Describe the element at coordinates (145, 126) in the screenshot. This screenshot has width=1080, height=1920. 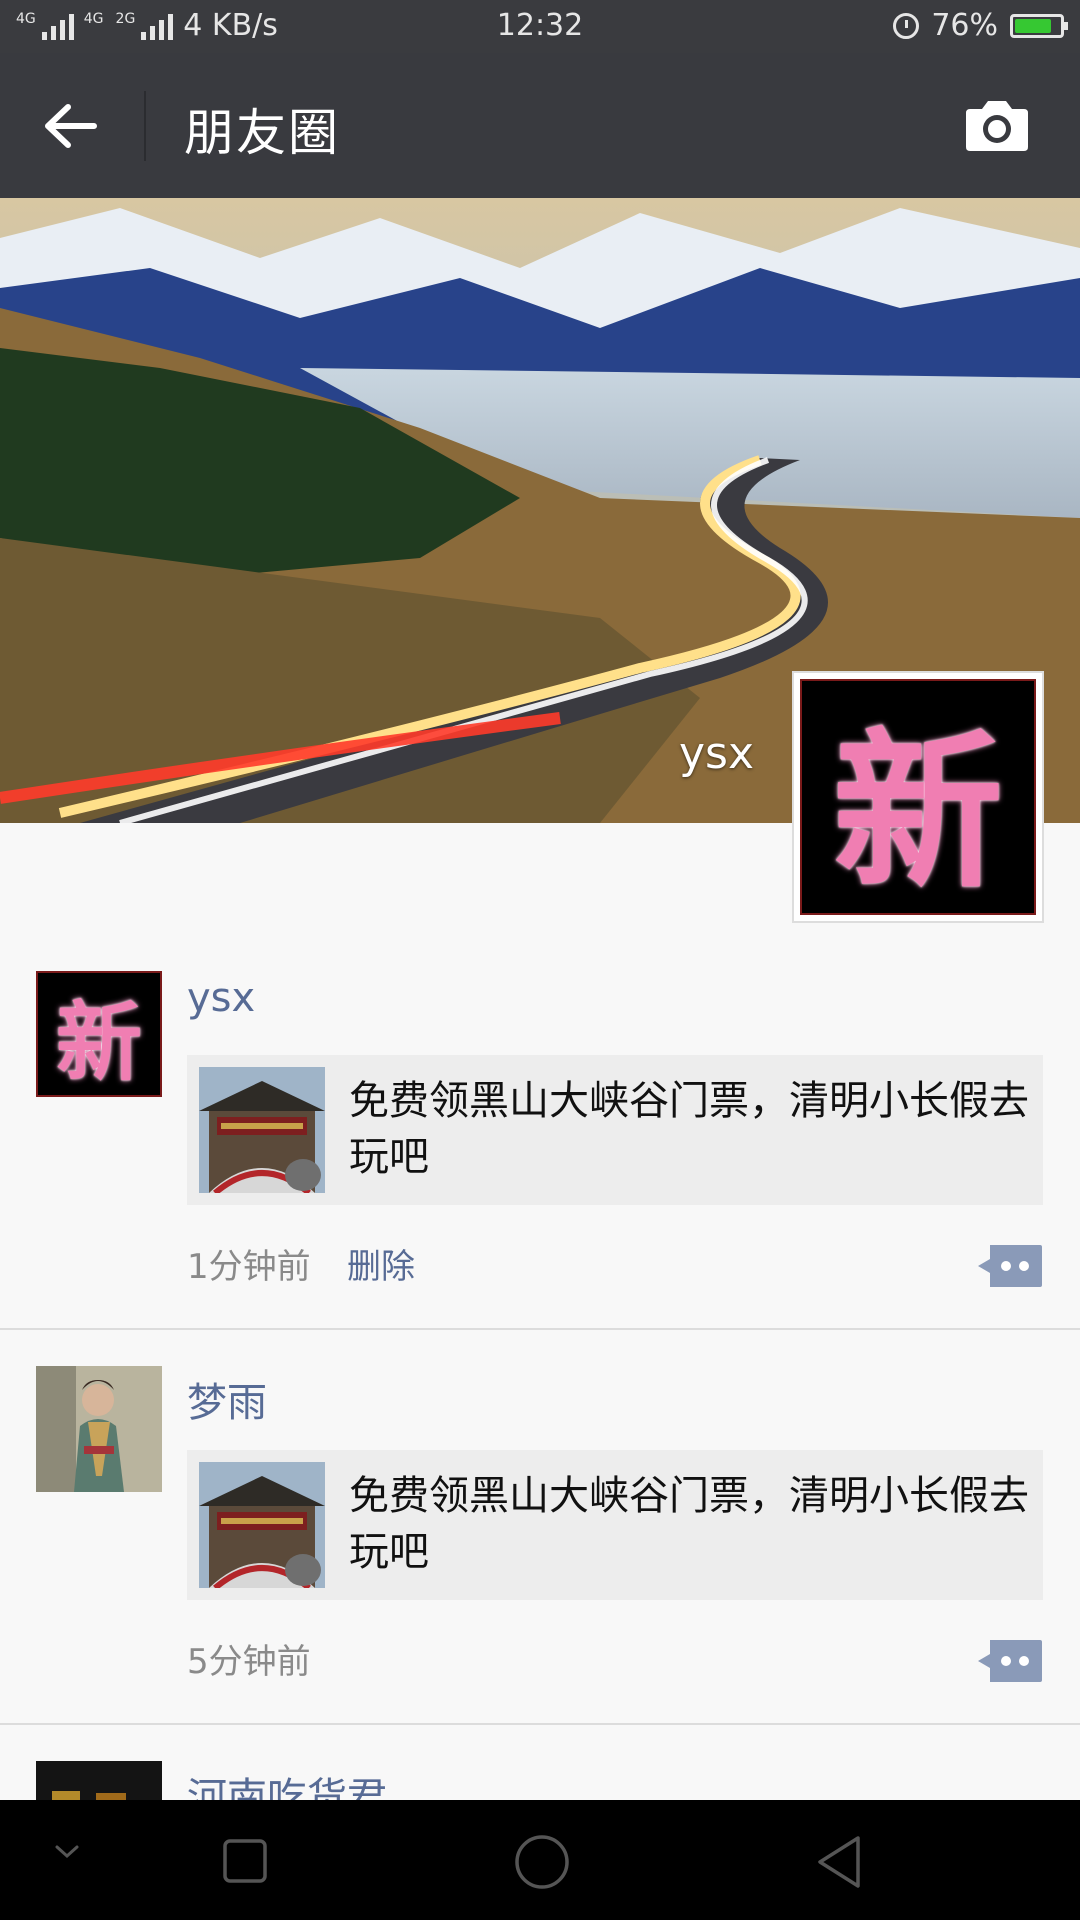
I see `title-divider` at that location.